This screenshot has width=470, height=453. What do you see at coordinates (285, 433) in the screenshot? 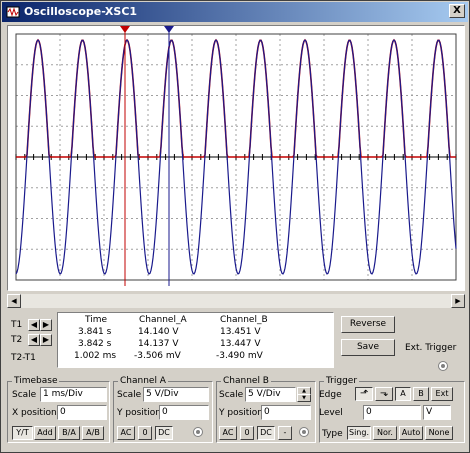
I see `channel-b-minus-button: -` at bounding box center [285, 433].